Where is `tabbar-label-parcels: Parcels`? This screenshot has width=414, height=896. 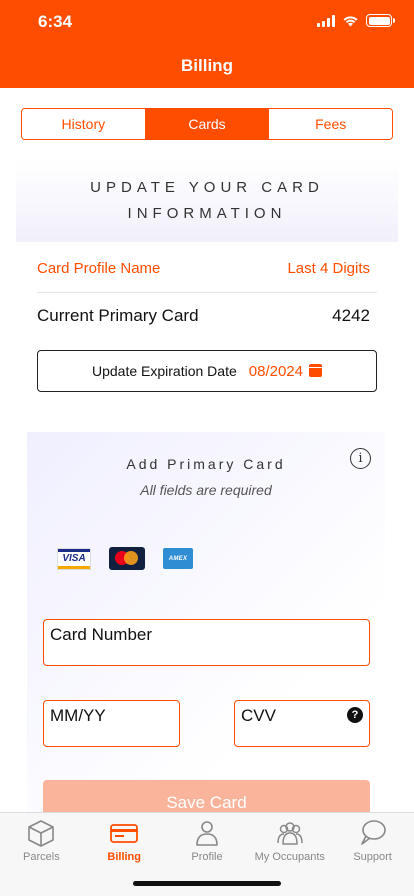
tabbar-label-parcels: Parcels is located at coordinates (41, 857).